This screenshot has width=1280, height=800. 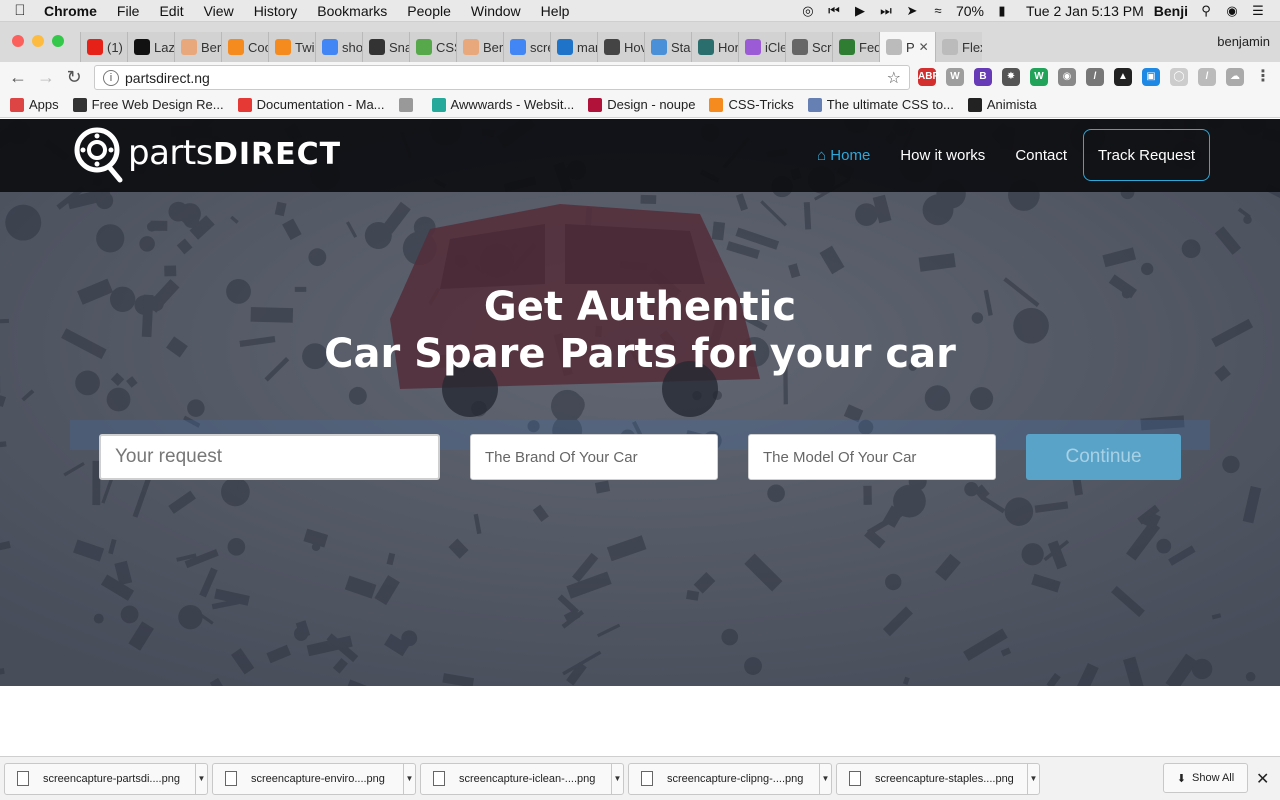 I want to click on browser-tab: Twi, so click(x=291, y=47).